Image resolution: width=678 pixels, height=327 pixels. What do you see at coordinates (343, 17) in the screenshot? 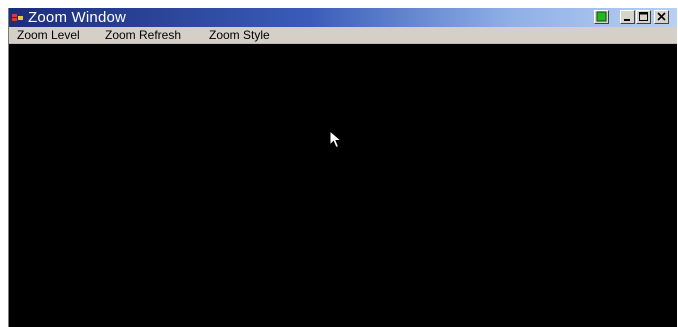
I see `title-bar: Zoom Window` at bounding box center [343, 17].